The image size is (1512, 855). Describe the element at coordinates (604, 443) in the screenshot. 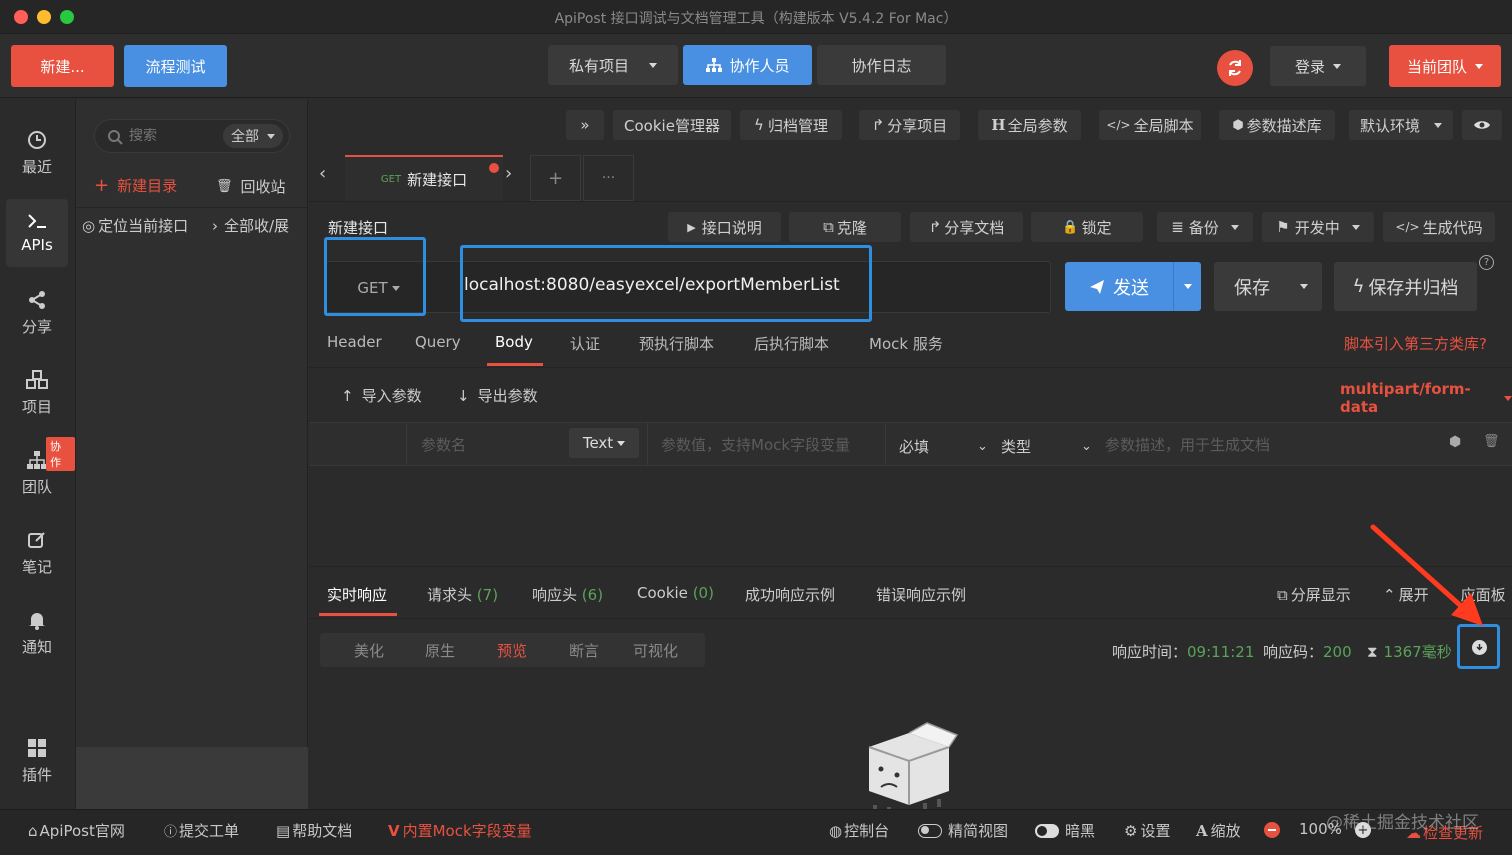

I see `param-type-select: Text` at that location.